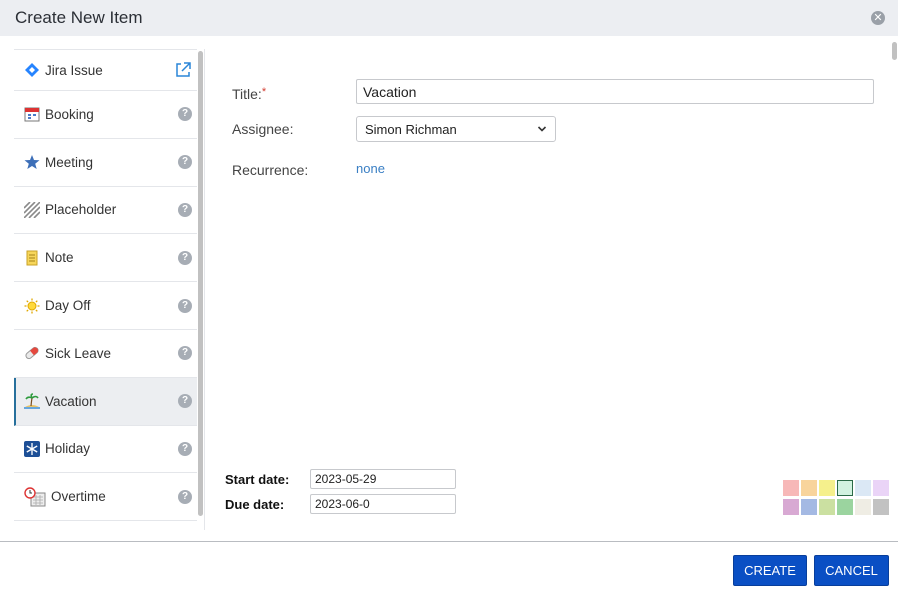 This screenshot has height=596, width=898. I want to click on sidebar-item-label: Vacation, so click(71, 401).